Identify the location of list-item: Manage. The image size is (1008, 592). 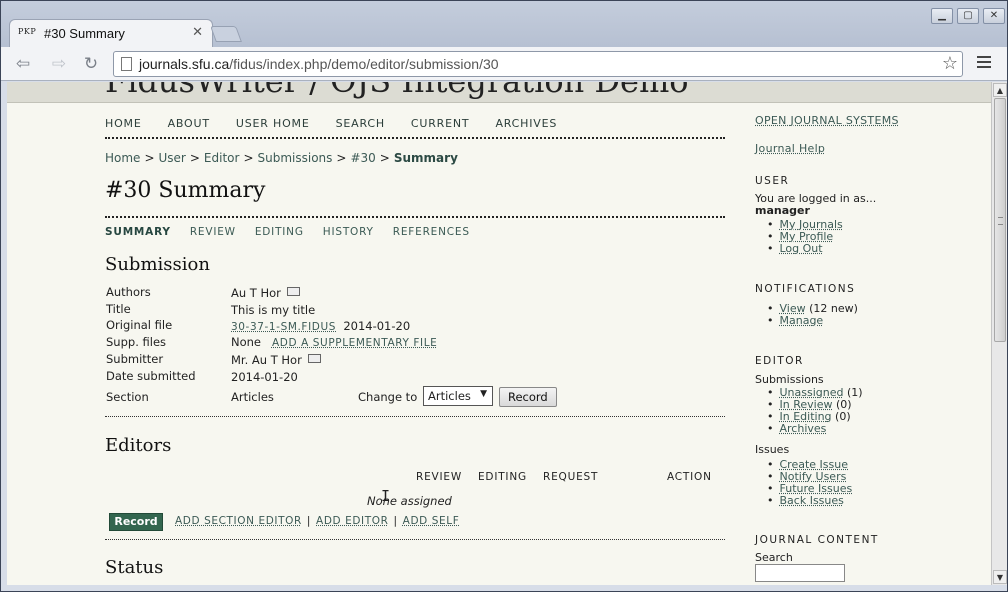
(812, 321).